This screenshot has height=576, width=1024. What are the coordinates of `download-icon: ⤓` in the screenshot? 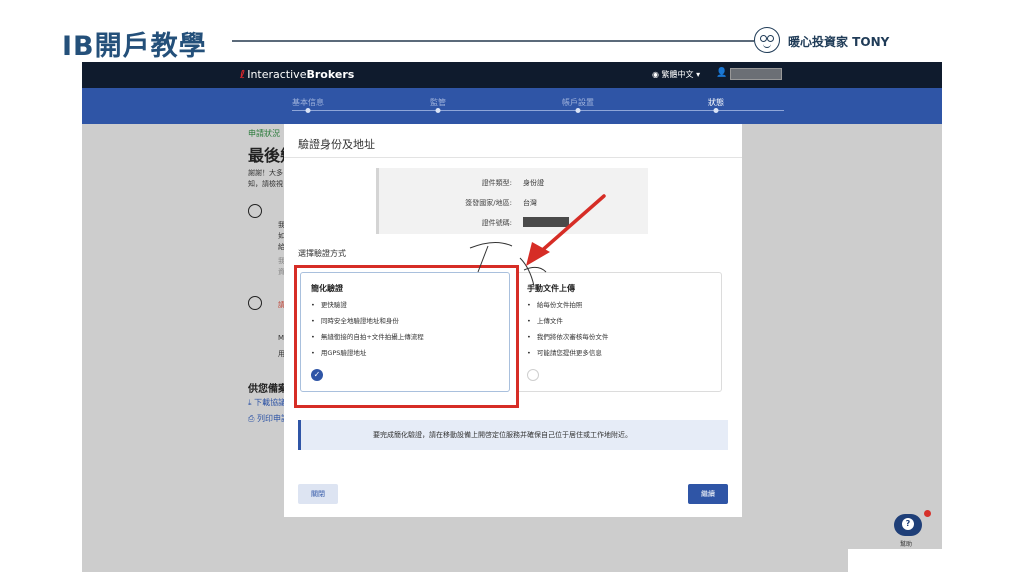 It's located at (250, 402).